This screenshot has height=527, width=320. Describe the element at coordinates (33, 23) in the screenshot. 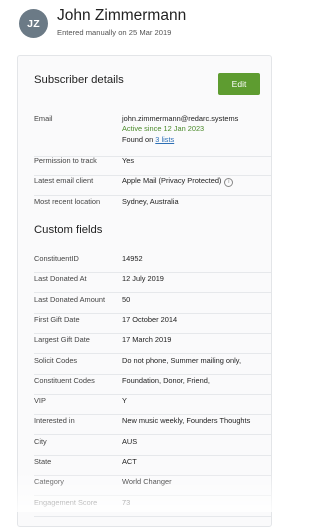

I see `avatar: JZ` at that location.